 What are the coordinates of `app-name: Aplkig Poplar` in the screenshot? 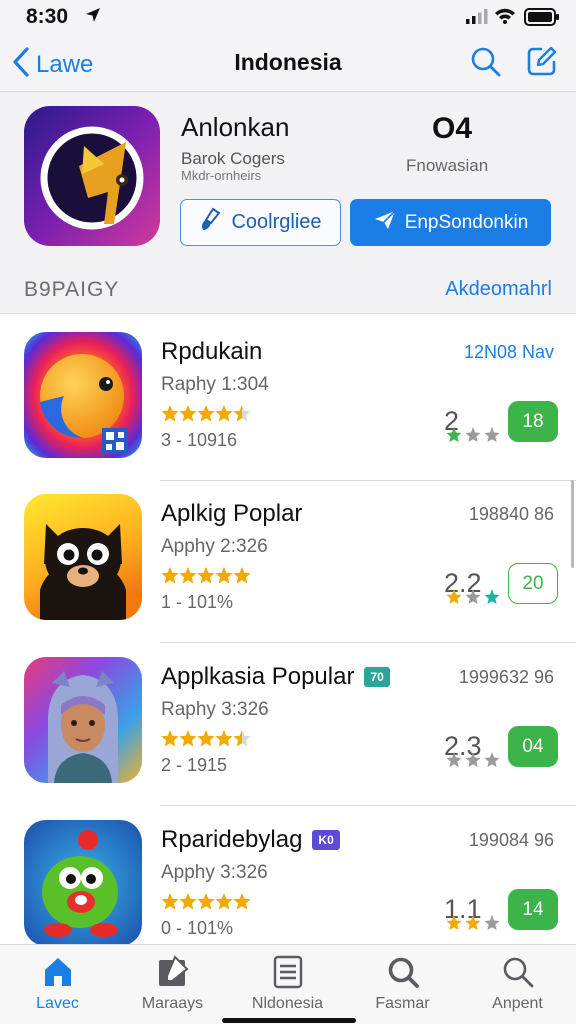 It's located at (231, 514).